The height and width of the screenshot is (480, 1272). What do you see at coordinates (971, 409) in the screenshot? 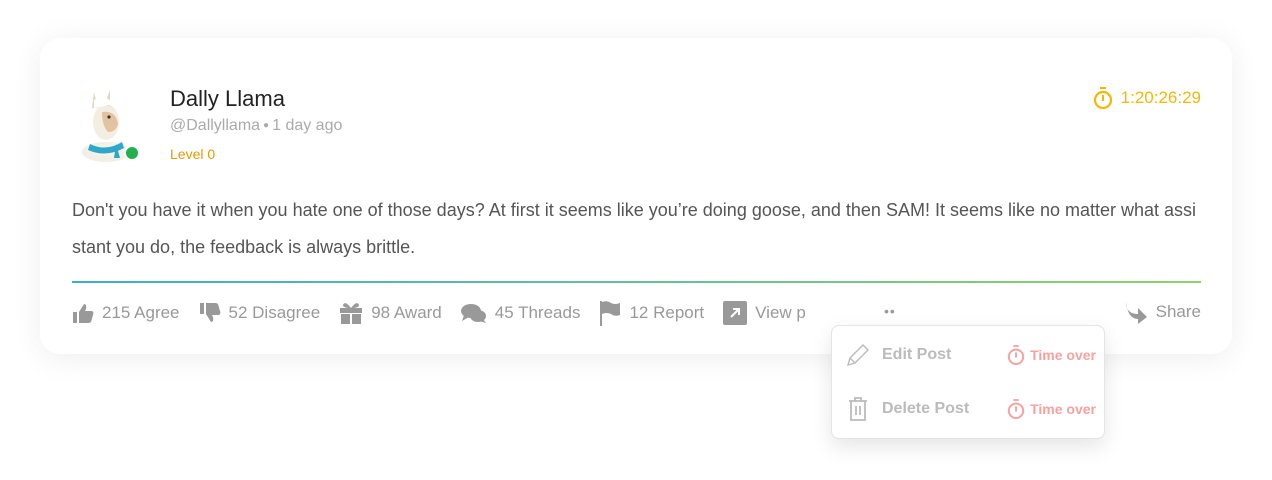
I see `delete-post-menu-item: Delete Post Time over` at bounding box center [971, 409].